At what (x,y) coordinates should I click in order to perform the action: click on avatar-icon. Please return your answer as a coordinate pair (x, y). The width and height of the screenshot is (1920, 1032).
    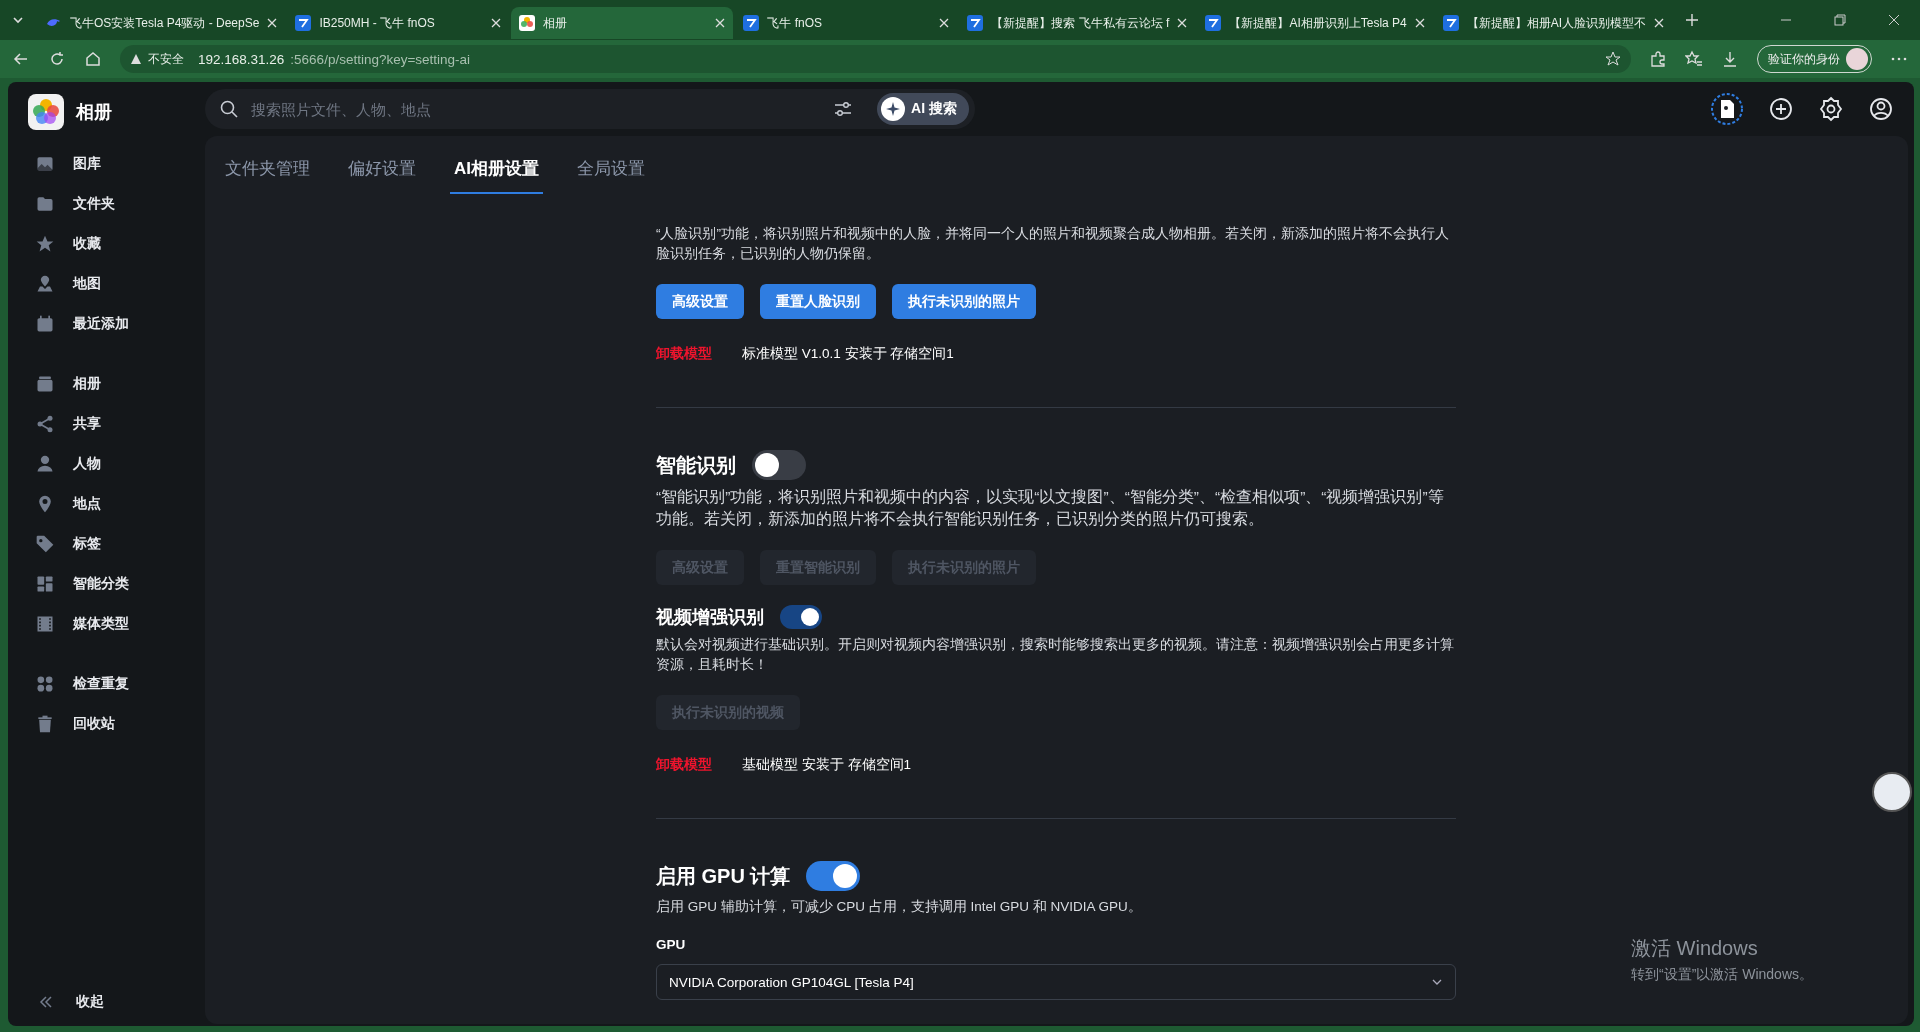
    Looking at the image, I should click on (1857, 59).